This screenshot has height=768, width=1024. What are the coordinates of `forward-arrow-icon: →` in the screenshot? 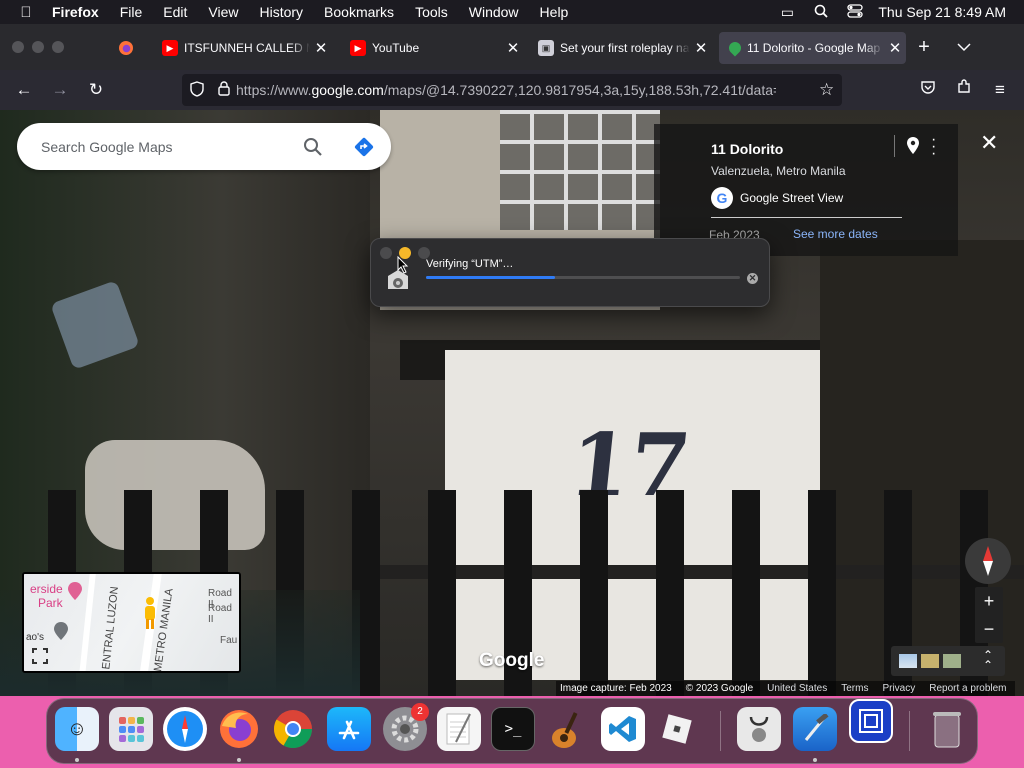 It's located at (60, 90).